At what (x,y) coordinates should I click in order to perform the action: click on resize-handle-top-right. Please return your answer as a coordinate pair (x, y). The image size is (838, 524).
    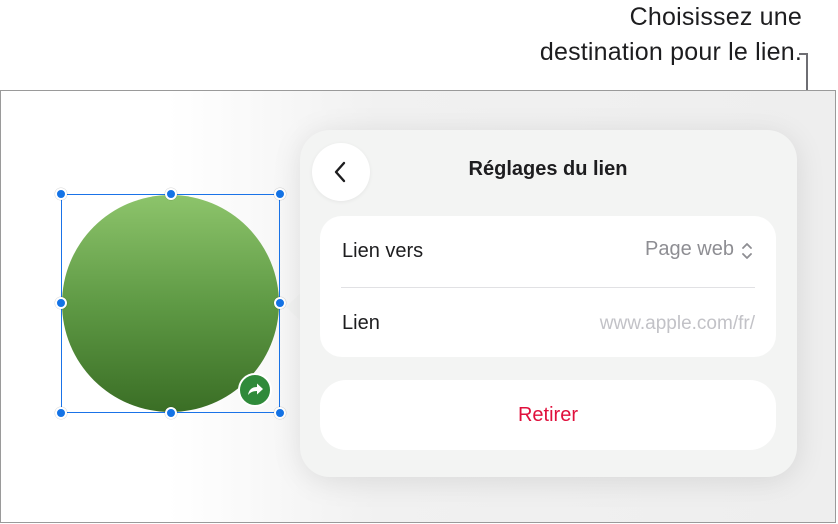
    Looking at the image, I should click on (280, 194).